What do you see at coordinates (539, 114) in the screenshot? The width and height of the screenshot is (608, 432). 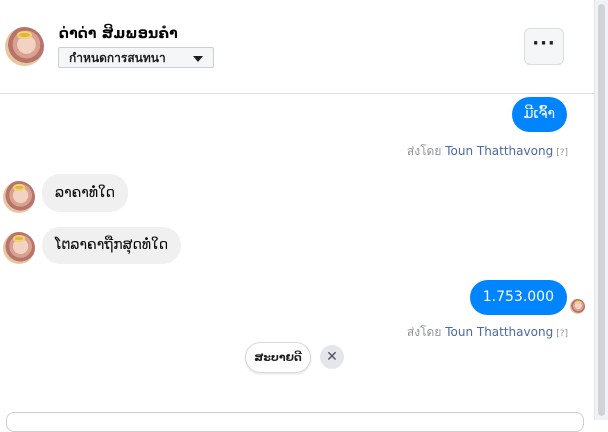 I see `message-bubble-outgoing: ມີເຈົ້າ` at bounding box center [539, 114].